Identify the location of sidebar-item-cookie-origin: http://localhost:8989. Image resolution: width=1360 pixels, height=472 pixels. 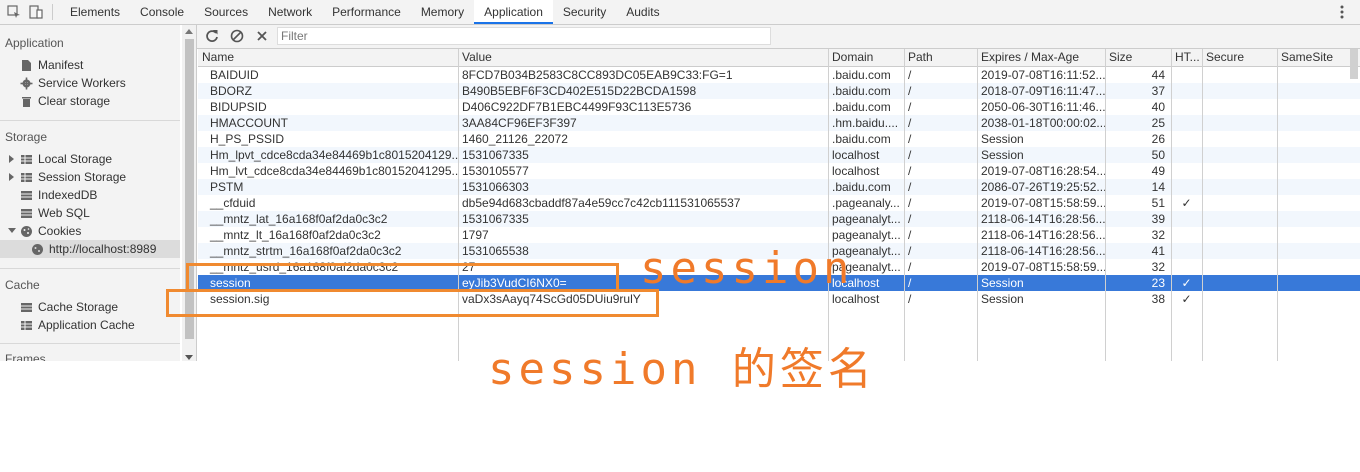
(90, 249).